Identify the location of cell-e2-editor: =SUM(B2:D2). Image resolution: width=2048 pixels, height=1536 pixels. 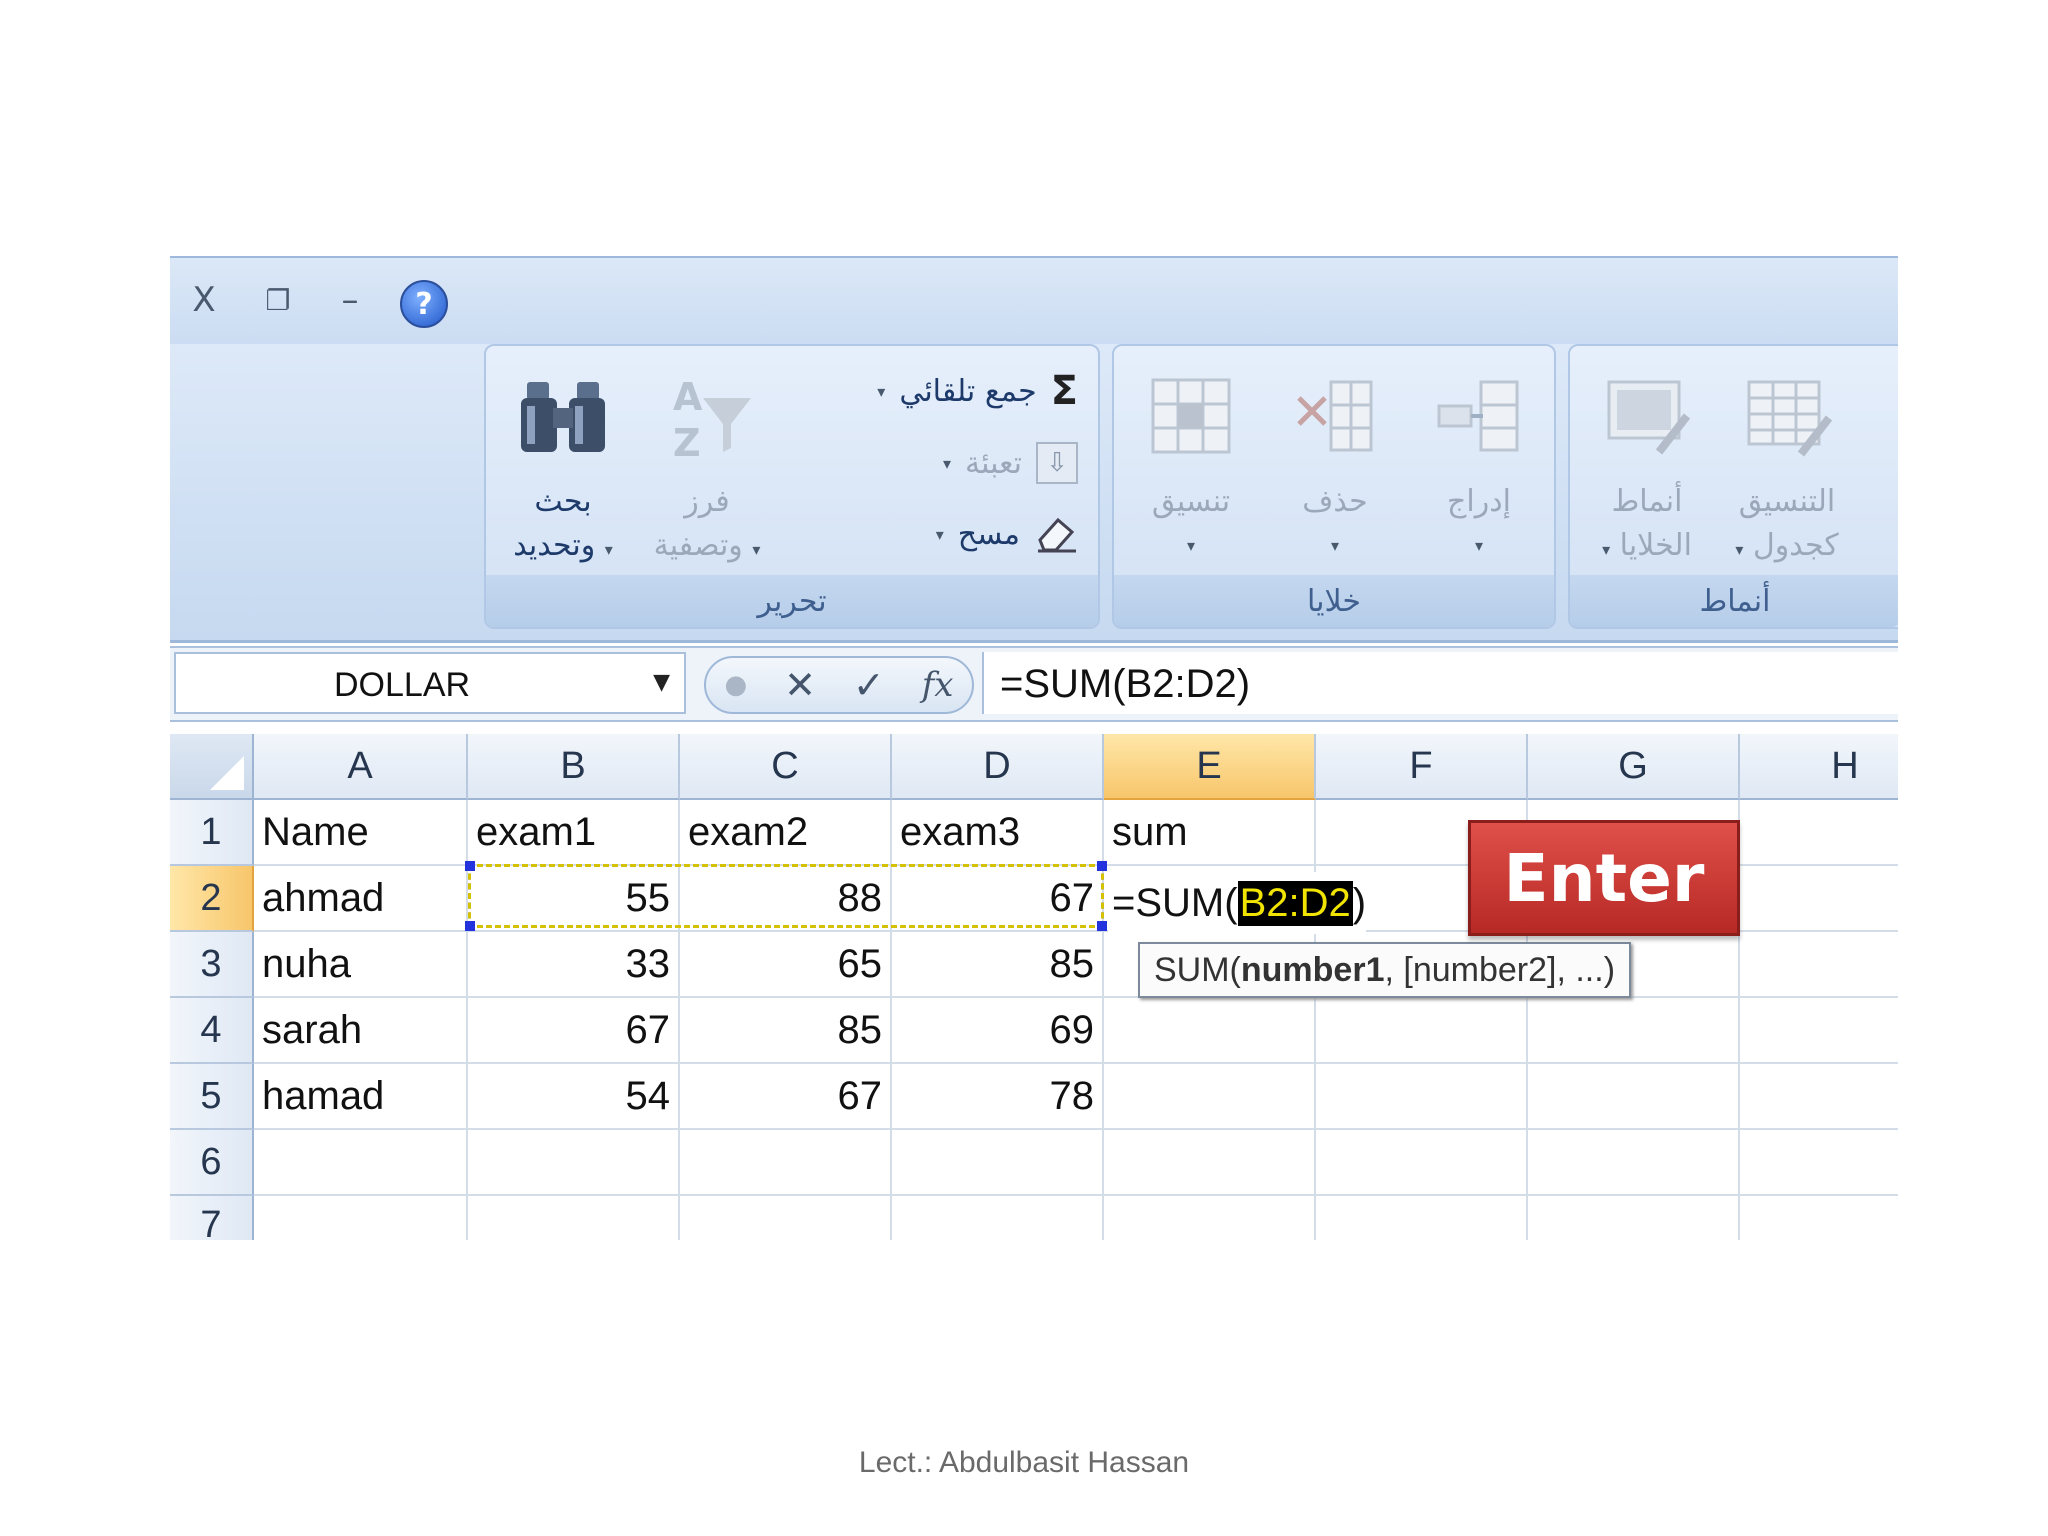
(1237, 903).